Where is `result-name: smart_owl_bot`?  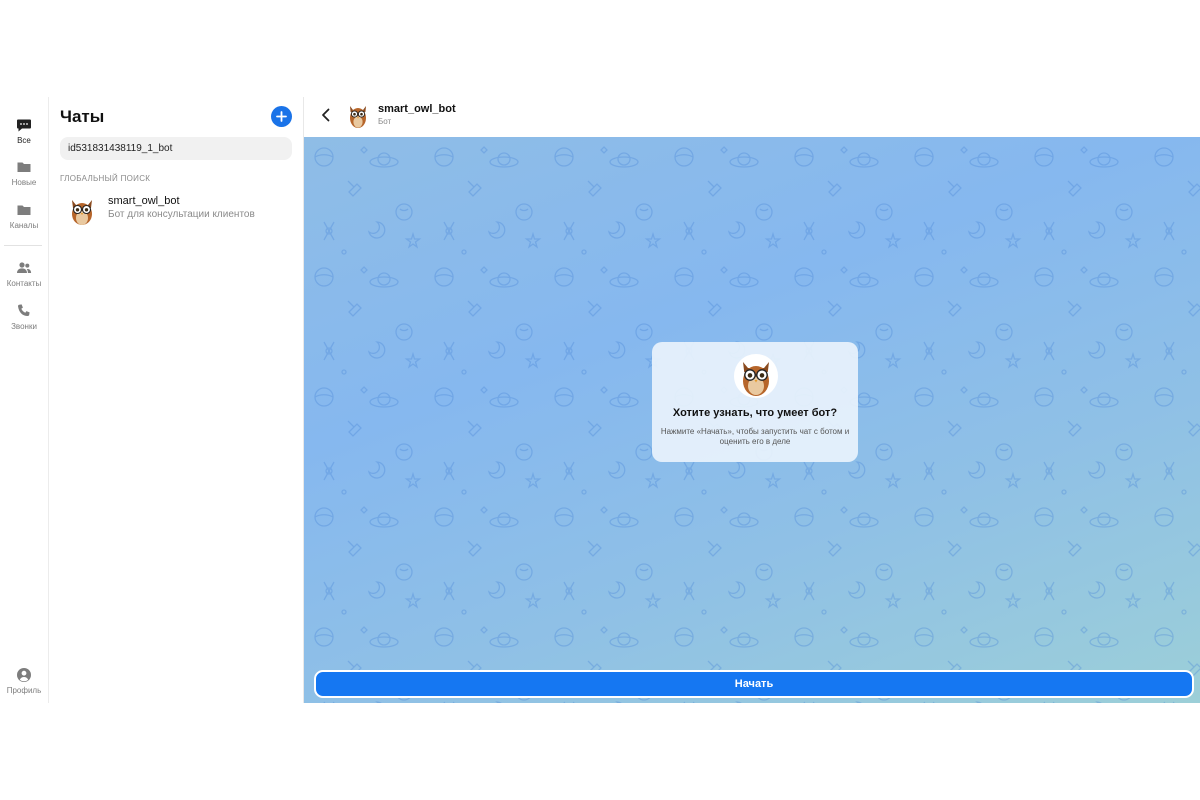
result-name: smart_owl_bot is located at coordinates (144, 201).